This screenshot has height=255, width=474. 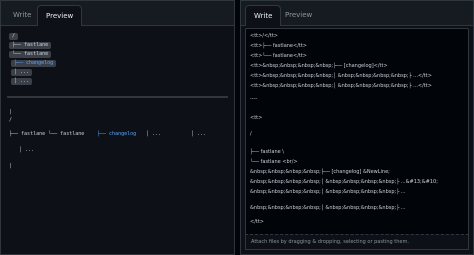 What do you see at coordinates (11, 166) in the screenshot?
I see `preview-line-pipe-end: |` at bounding box center [11, 166].